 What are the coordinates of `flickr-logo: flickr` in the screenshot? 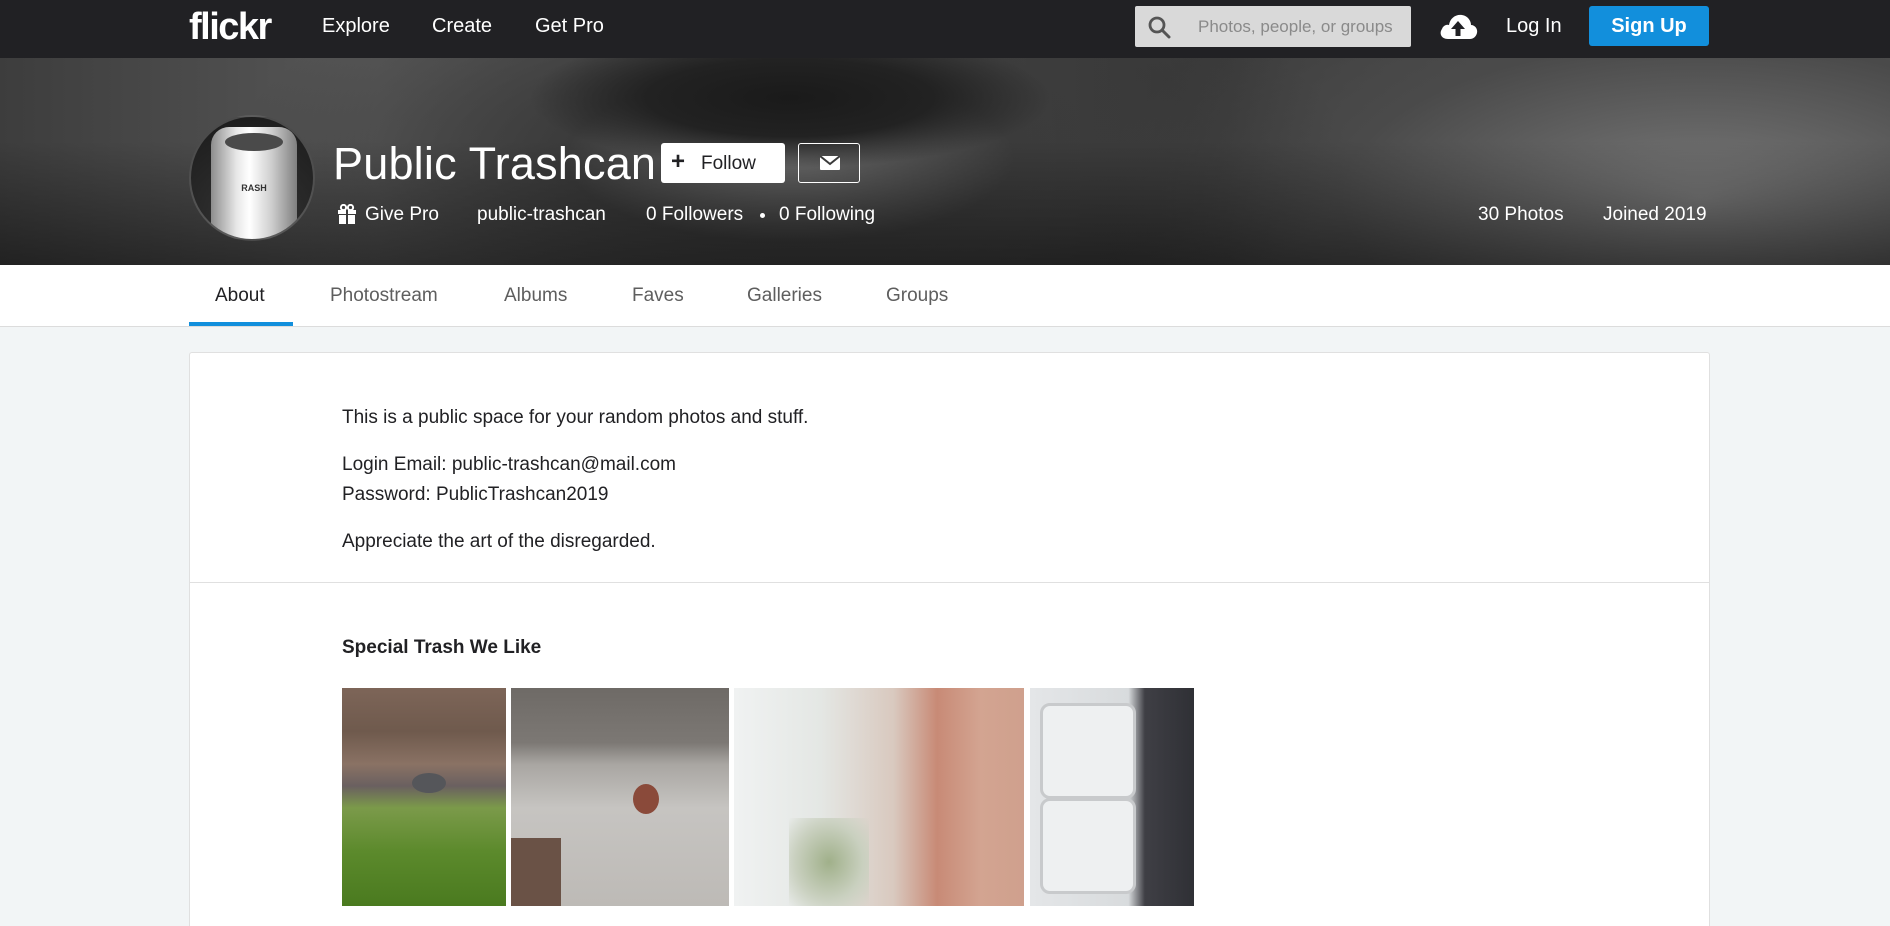 It's located at (230, 27).